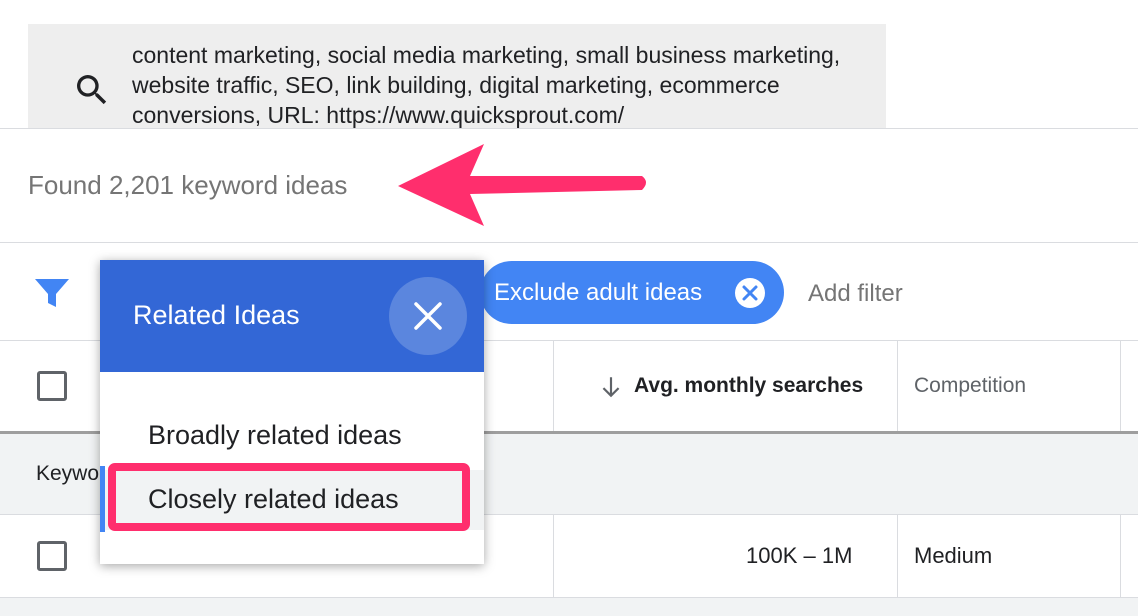 The image size is (1138, 616). Describe the element at coordinates (970, 386) in the screenshot. I see `column-header-competition: Competition` at that location.